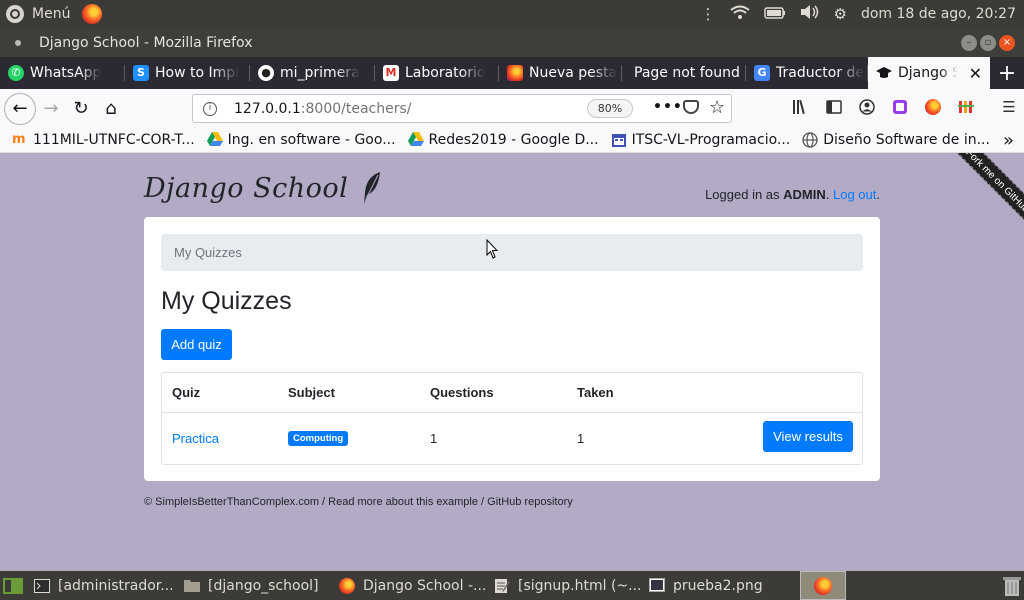  I want to click on google-drive-icon, so click(214, 140).